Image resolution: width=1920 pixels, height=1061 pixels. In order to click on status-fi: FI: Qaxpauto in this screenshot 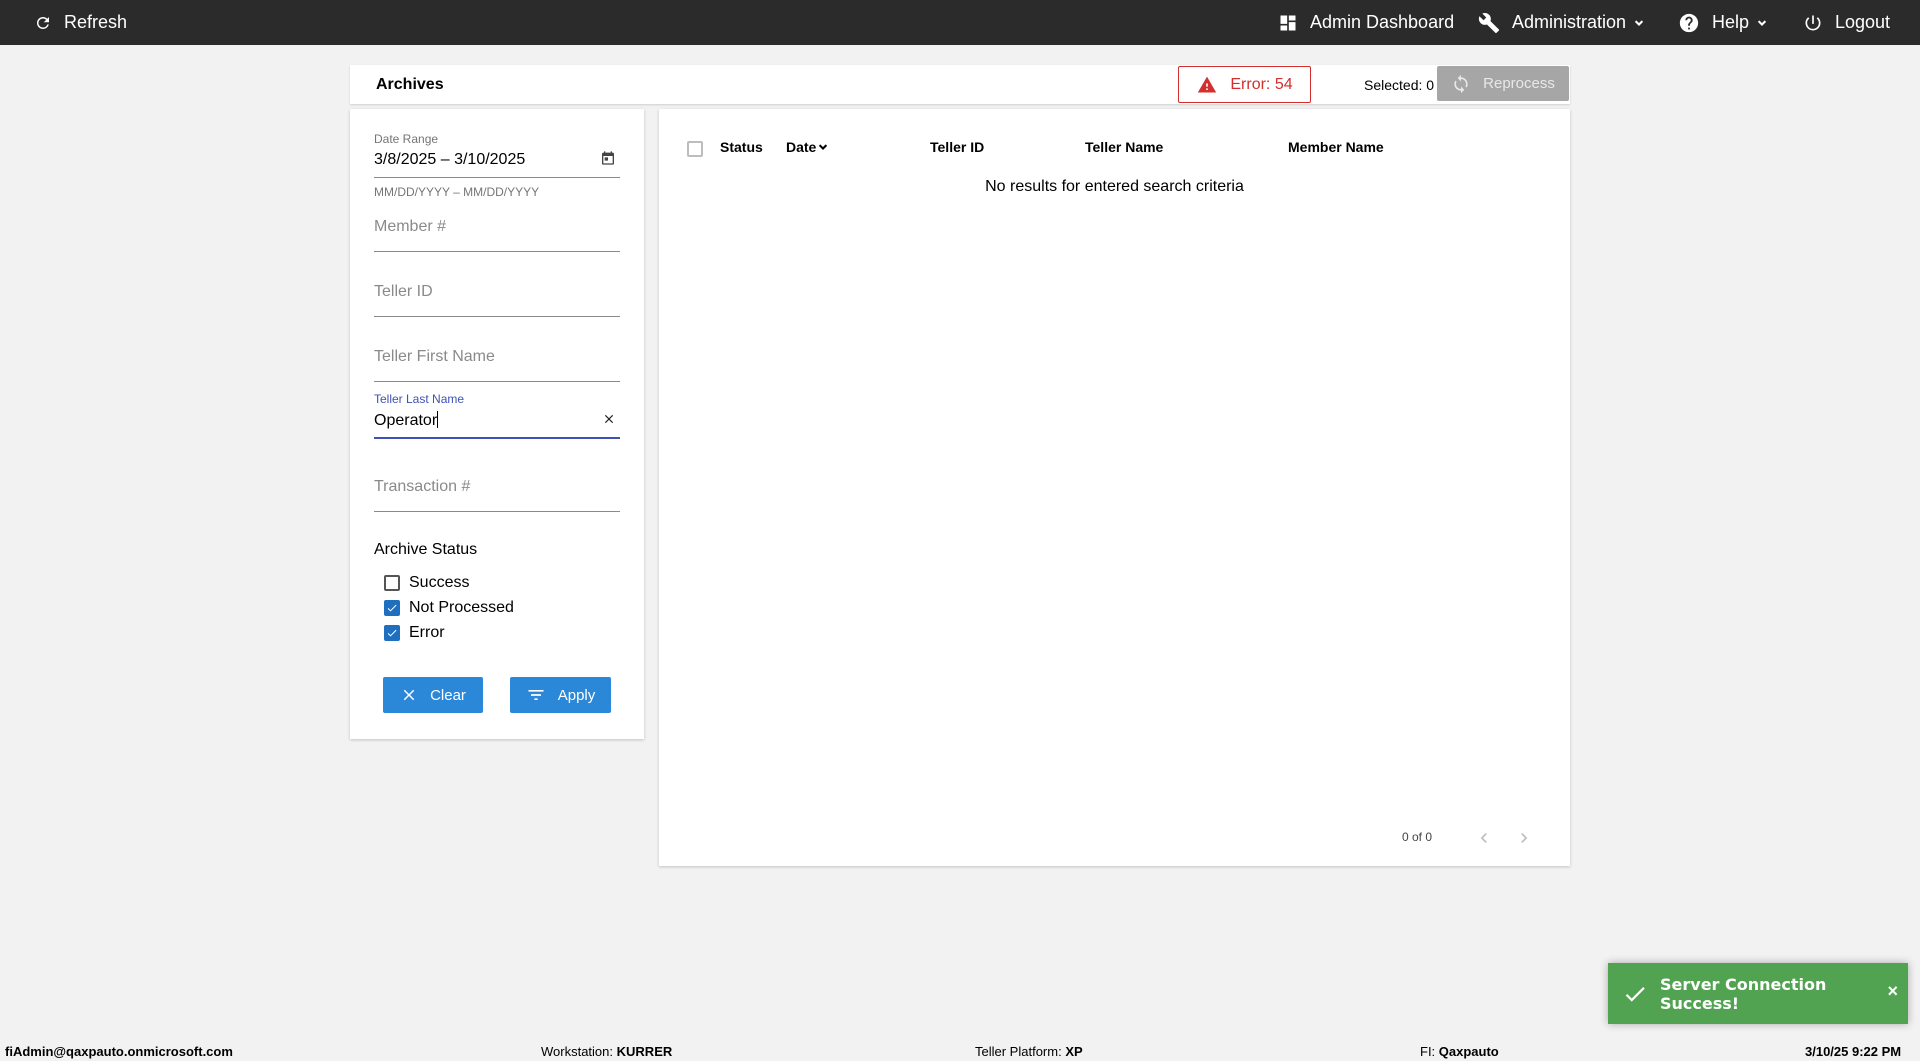, I will do `click(1459, 1051)`.